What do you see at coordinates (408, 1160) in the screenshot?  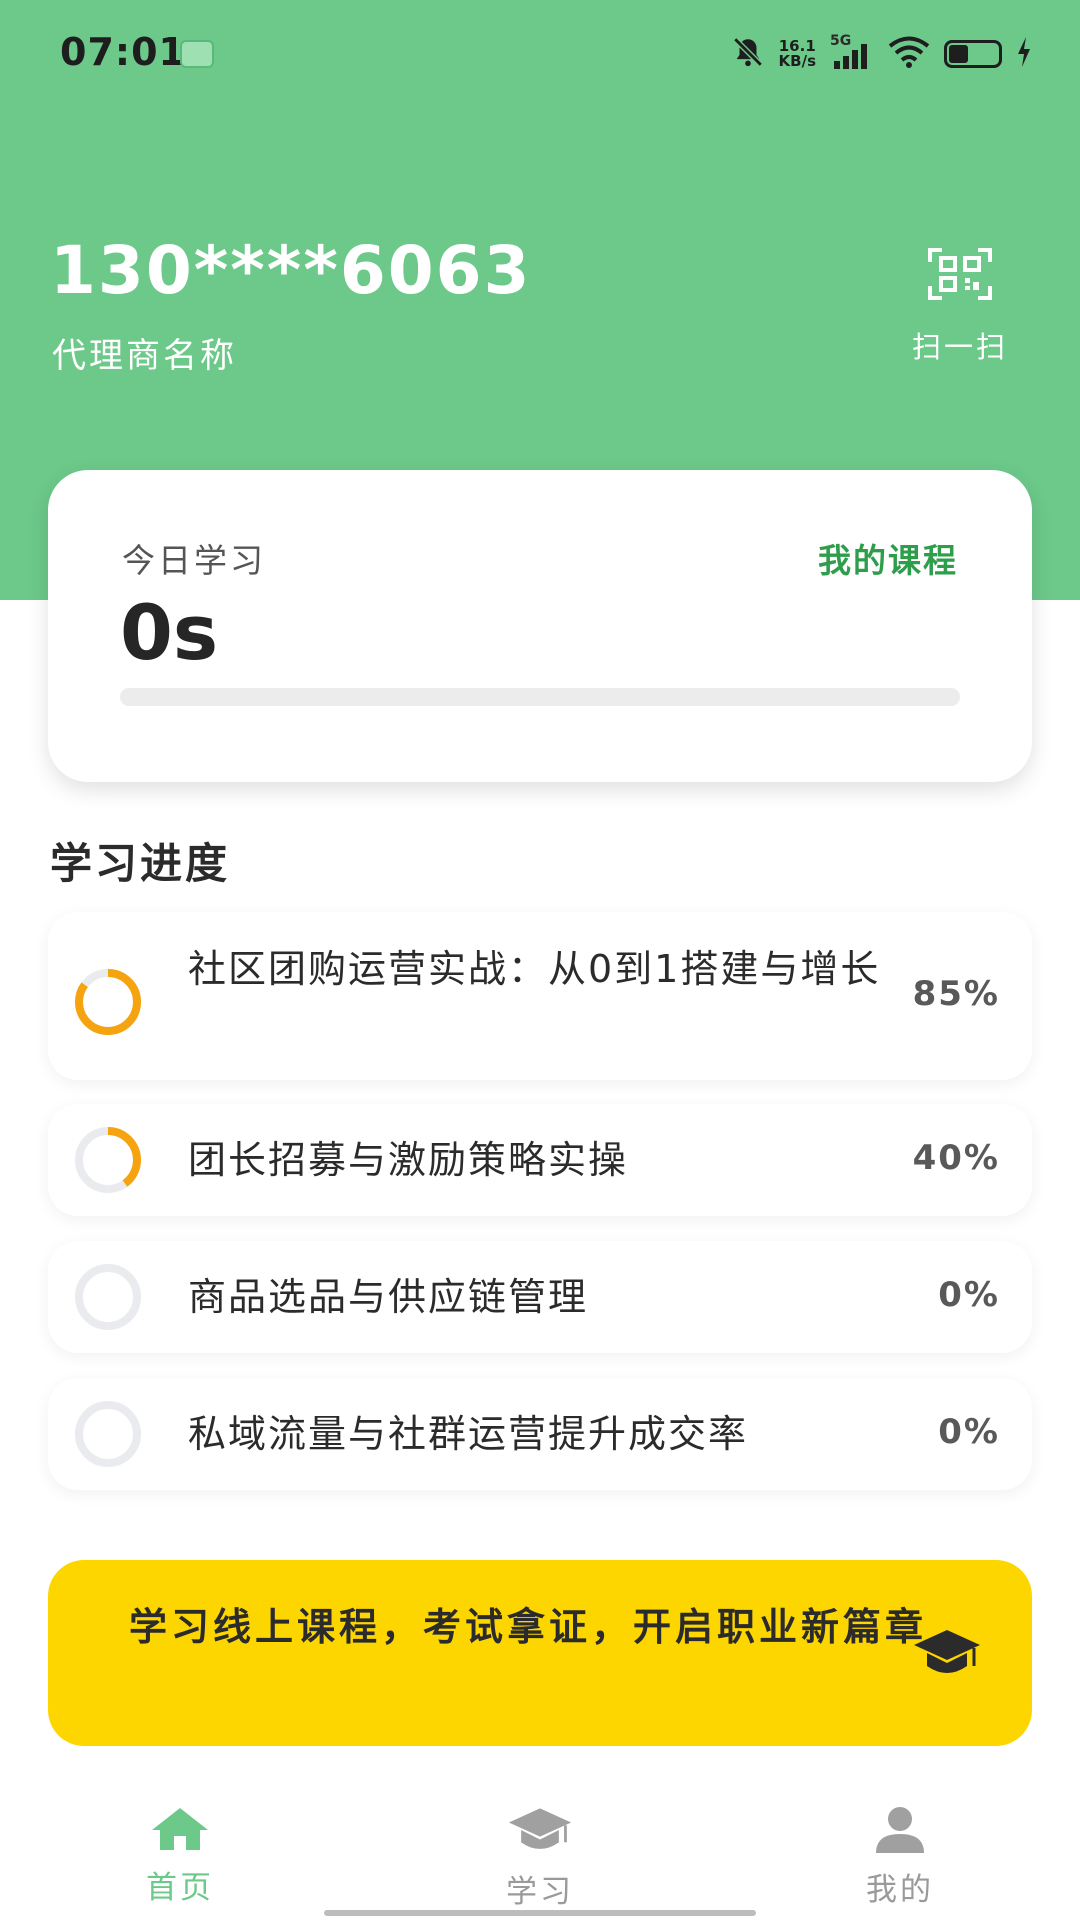 I see `course-title: 团长招募与激励策略实操` at bounding box center [408, 1160].